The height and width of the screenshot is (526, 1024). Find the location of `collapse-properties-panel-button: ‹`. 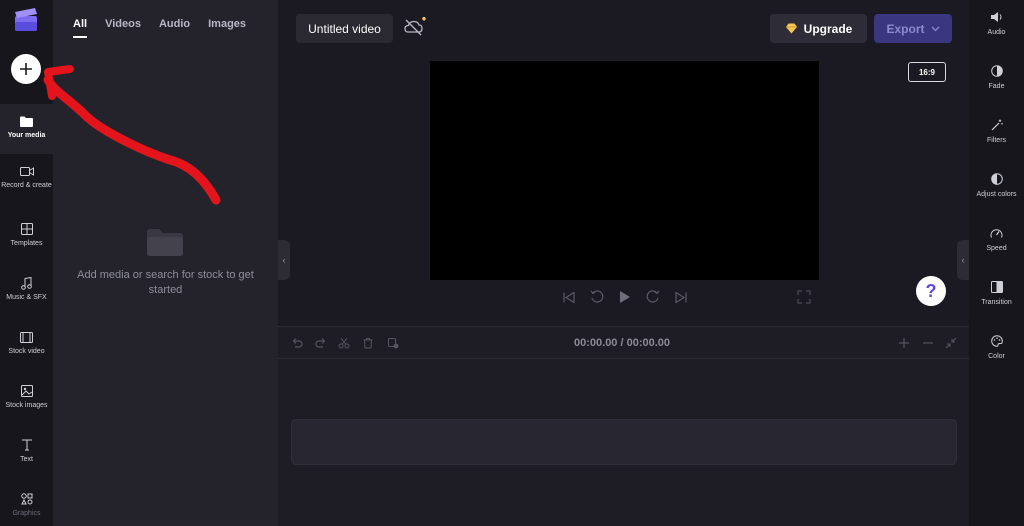

collapse-properties-panel-button: ‹ is located at coordinates (963, 260).